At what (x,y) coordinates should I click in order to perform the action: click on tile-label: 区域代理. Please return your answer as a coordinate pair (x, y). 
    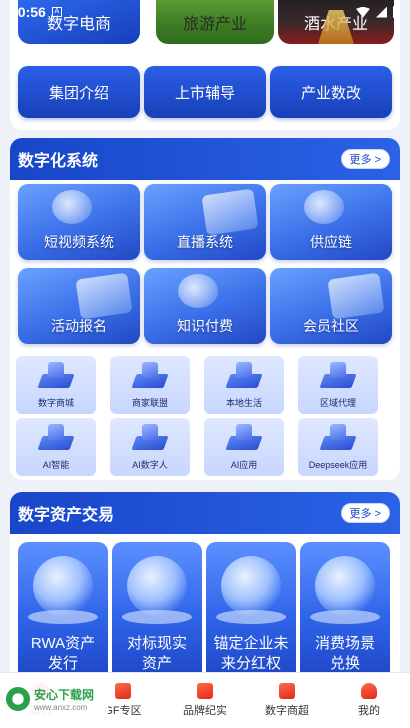
    Looking at the image, I should click on (337, 403).